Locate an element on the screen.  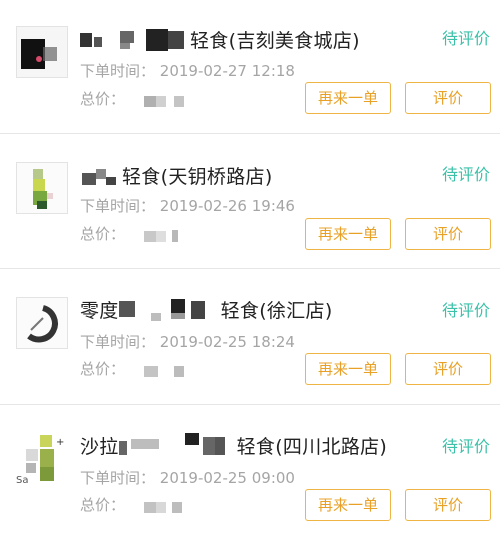
store-name-text: 轻食(天钥桥路店) is located at coordinates (197, 177).